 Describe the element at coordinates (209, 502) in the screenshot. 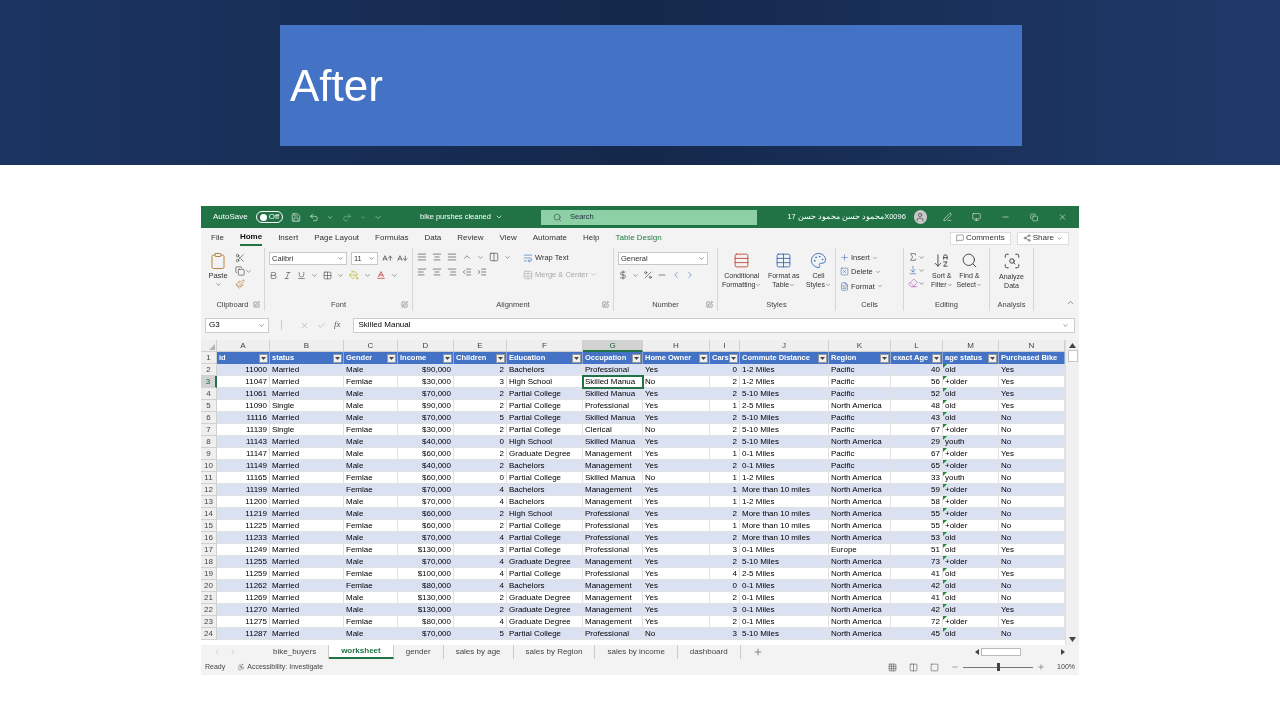

I see `row-number: 13` at that location.